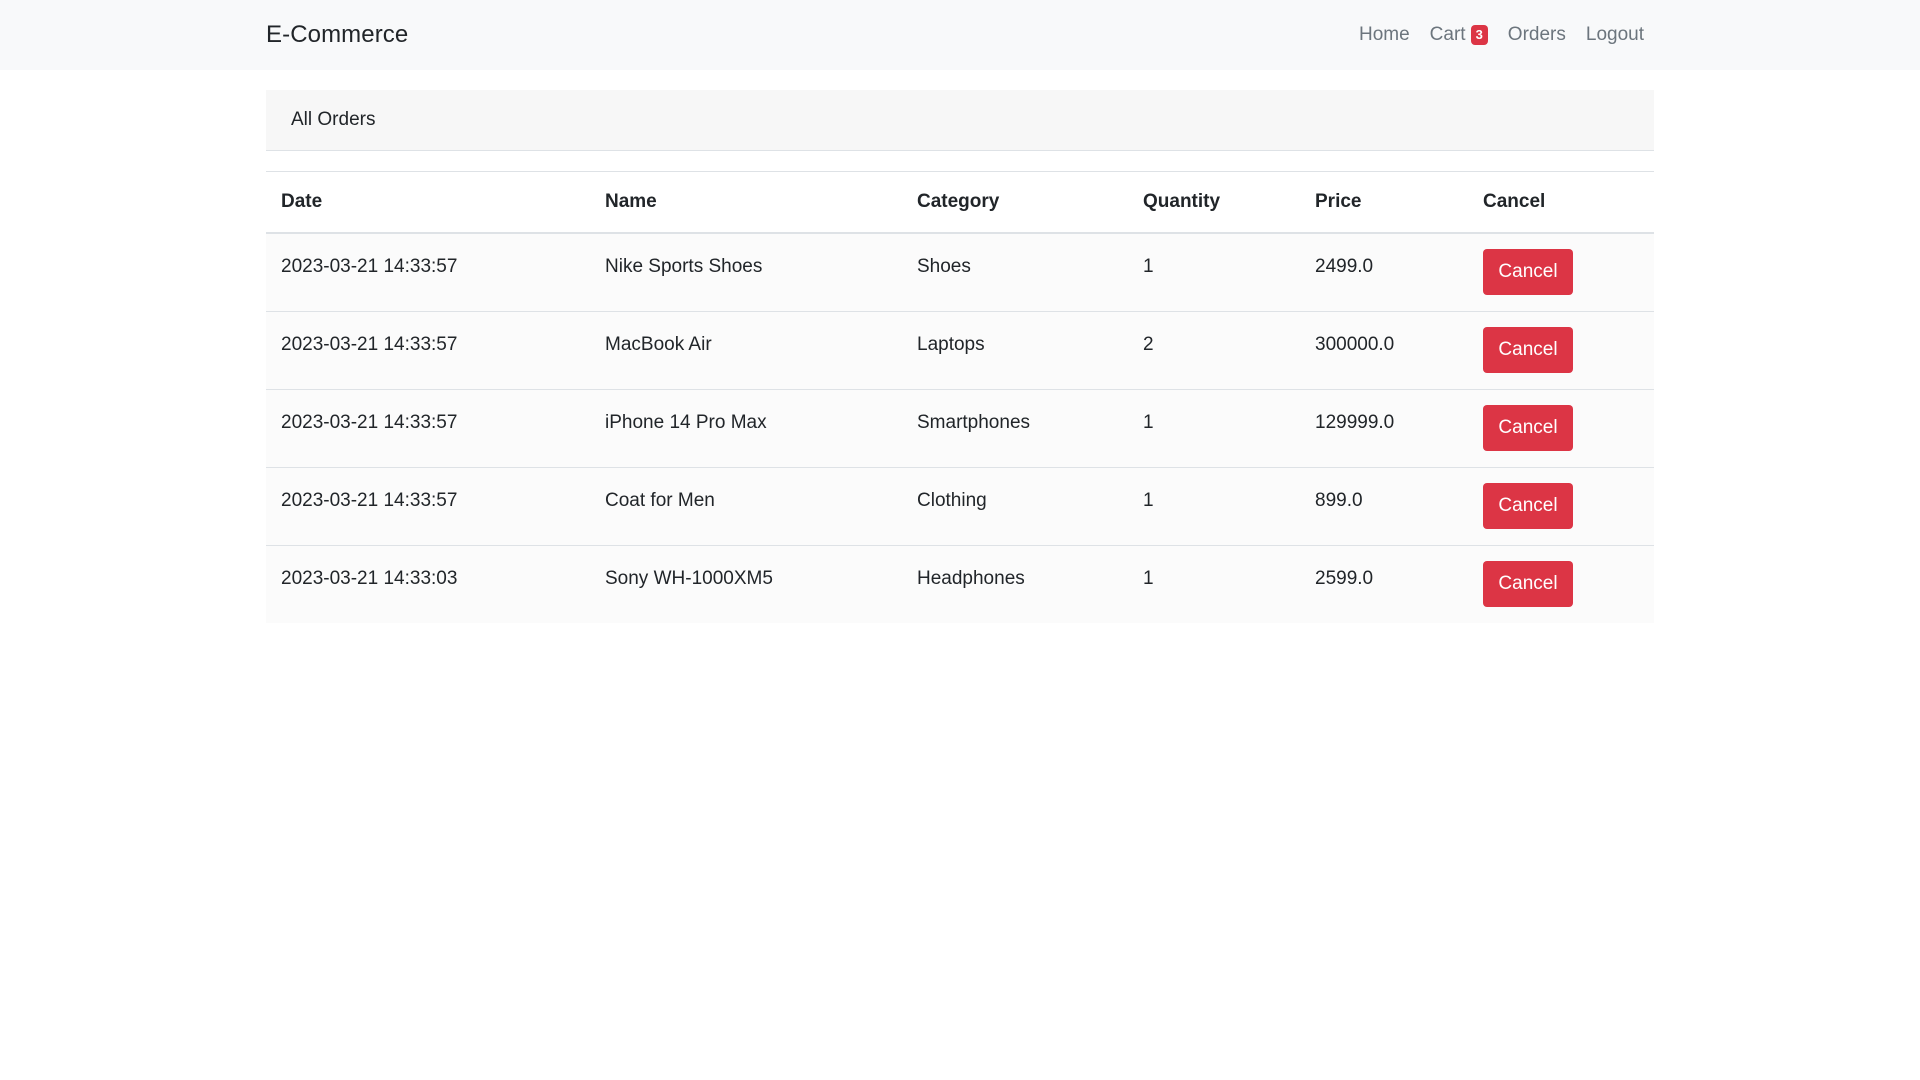 The width and height of the screenshot is (1920, 1080). Describe the element at coordinates (1447, 34) in the screenshot. I see `nav-cart-label: Cart` at that location.